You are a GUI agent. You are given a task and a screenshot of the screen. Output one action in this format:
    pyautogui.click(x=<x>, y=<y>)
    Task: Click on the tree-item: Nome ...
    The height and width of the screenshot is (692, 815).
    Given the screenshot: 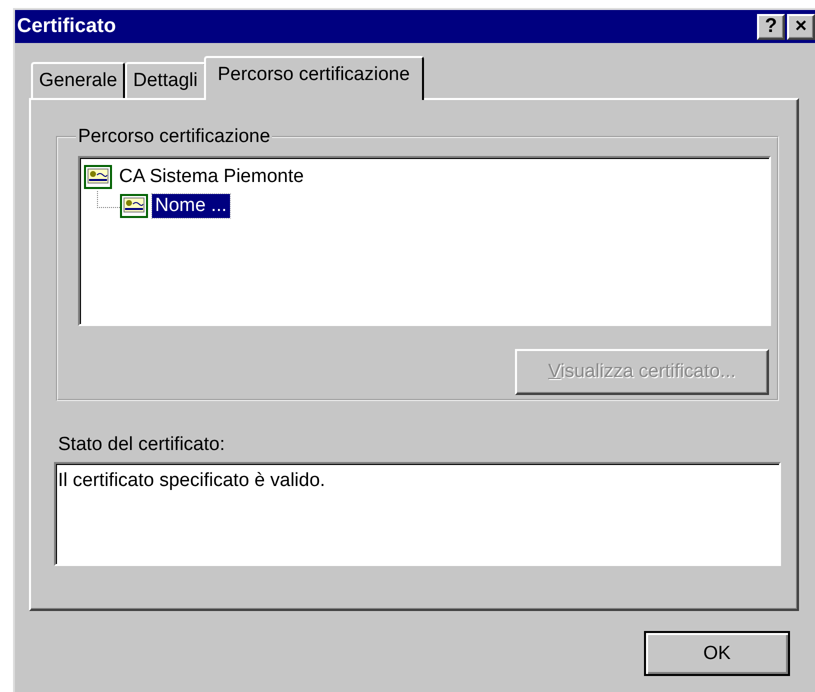 What is the action you would take?
    pyautogui.click(x=191, y=206)
    